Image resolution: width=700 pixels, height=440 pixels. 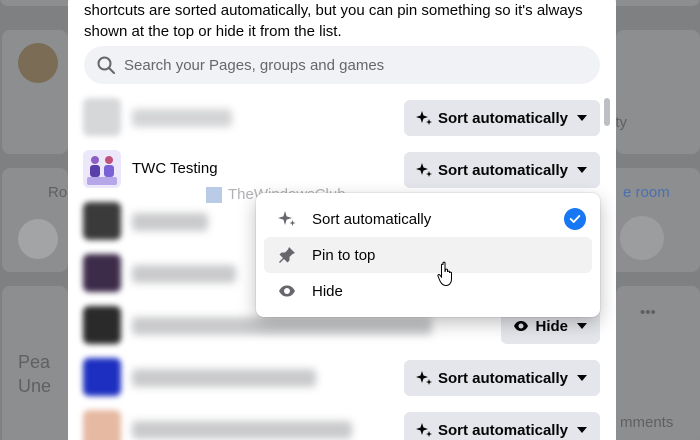 What do you see at coordinates (35, 386) in the screenshot?
I see `background-feed-text-2: Une` at bounding box center [35, 386].